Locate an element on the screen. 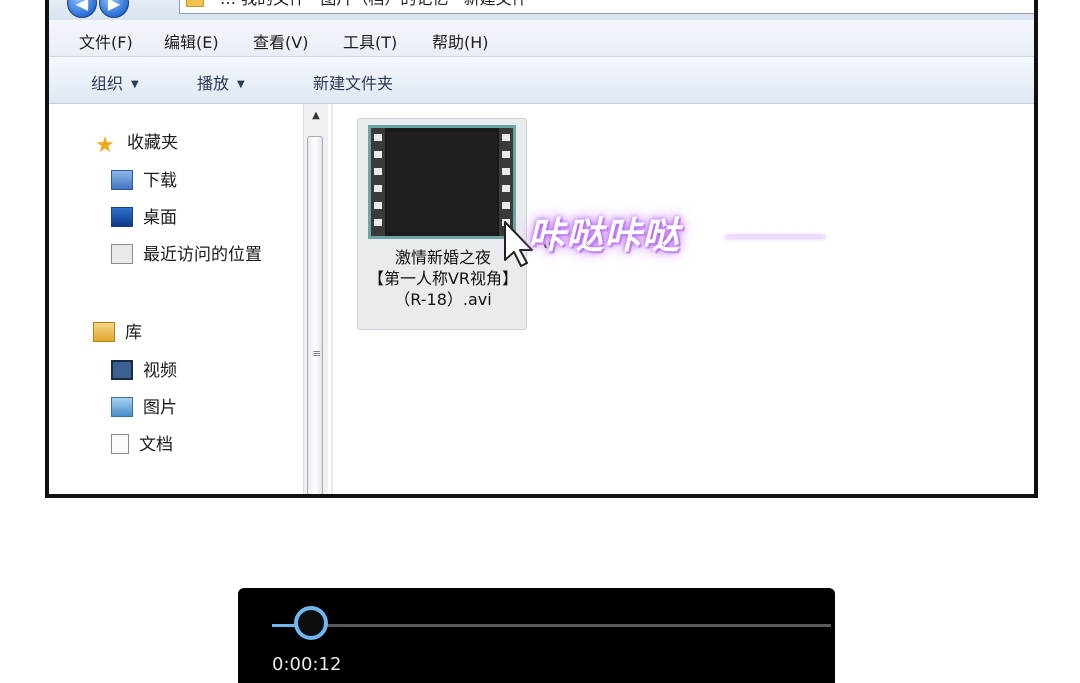  organize-label: 组织 is located at coordinates (107, 83).